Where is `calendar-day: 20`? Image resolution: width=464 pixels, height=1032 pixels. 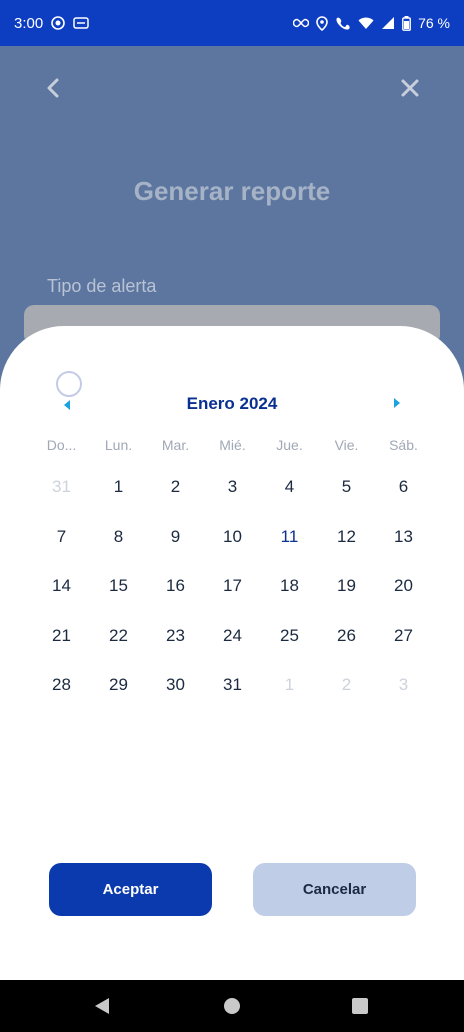 calendar-day: 20 is located at coordinates (403, 600).